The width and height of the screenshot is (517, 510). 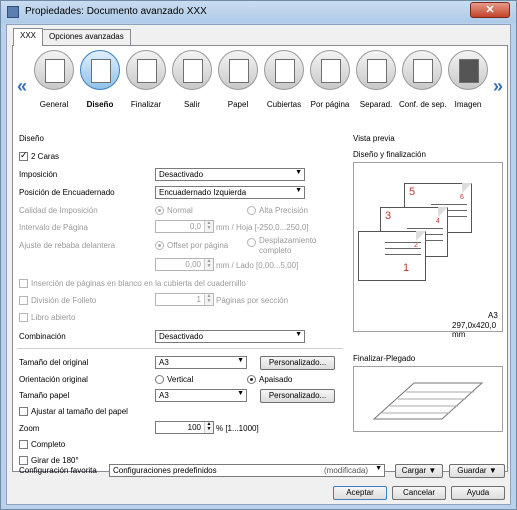 I want to click on window-title: Propiedades: Documento avanzado XXX, so click(x=116, y=11).